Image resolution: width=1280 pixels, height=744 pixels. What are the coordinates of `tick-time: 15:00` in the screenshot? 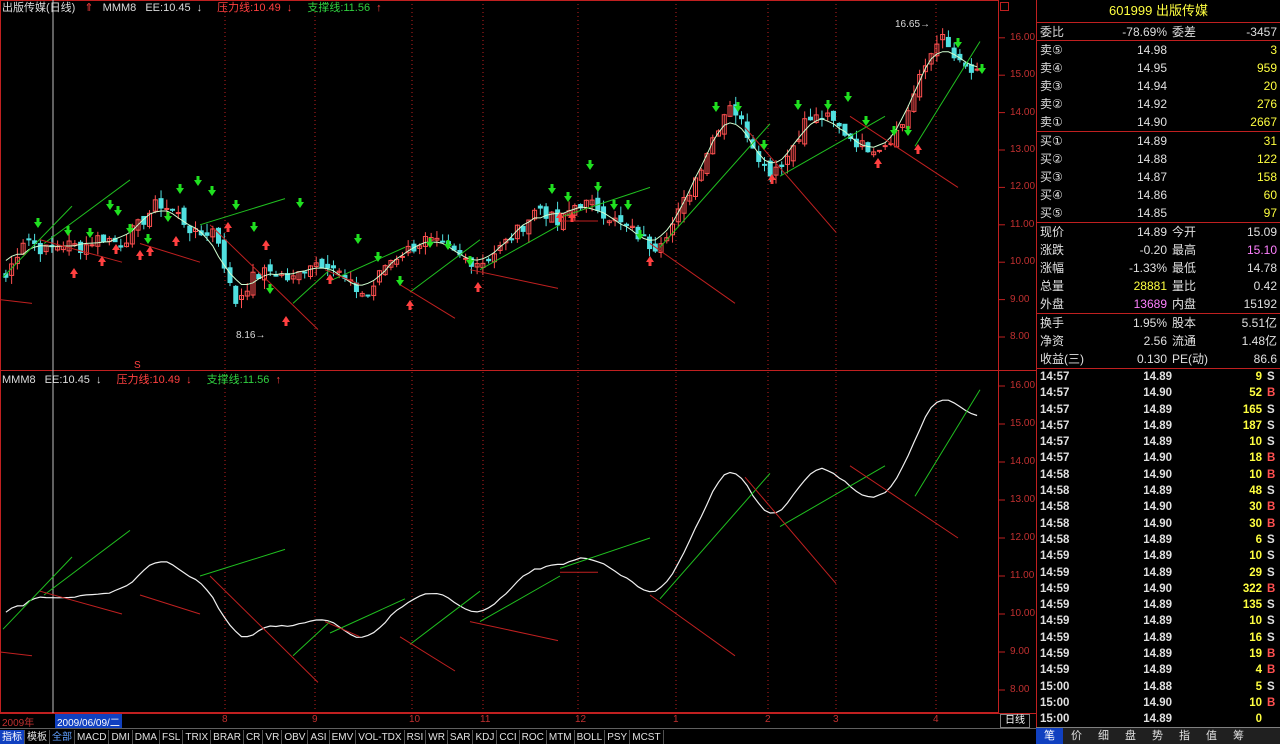 It's located at (1055, 686).